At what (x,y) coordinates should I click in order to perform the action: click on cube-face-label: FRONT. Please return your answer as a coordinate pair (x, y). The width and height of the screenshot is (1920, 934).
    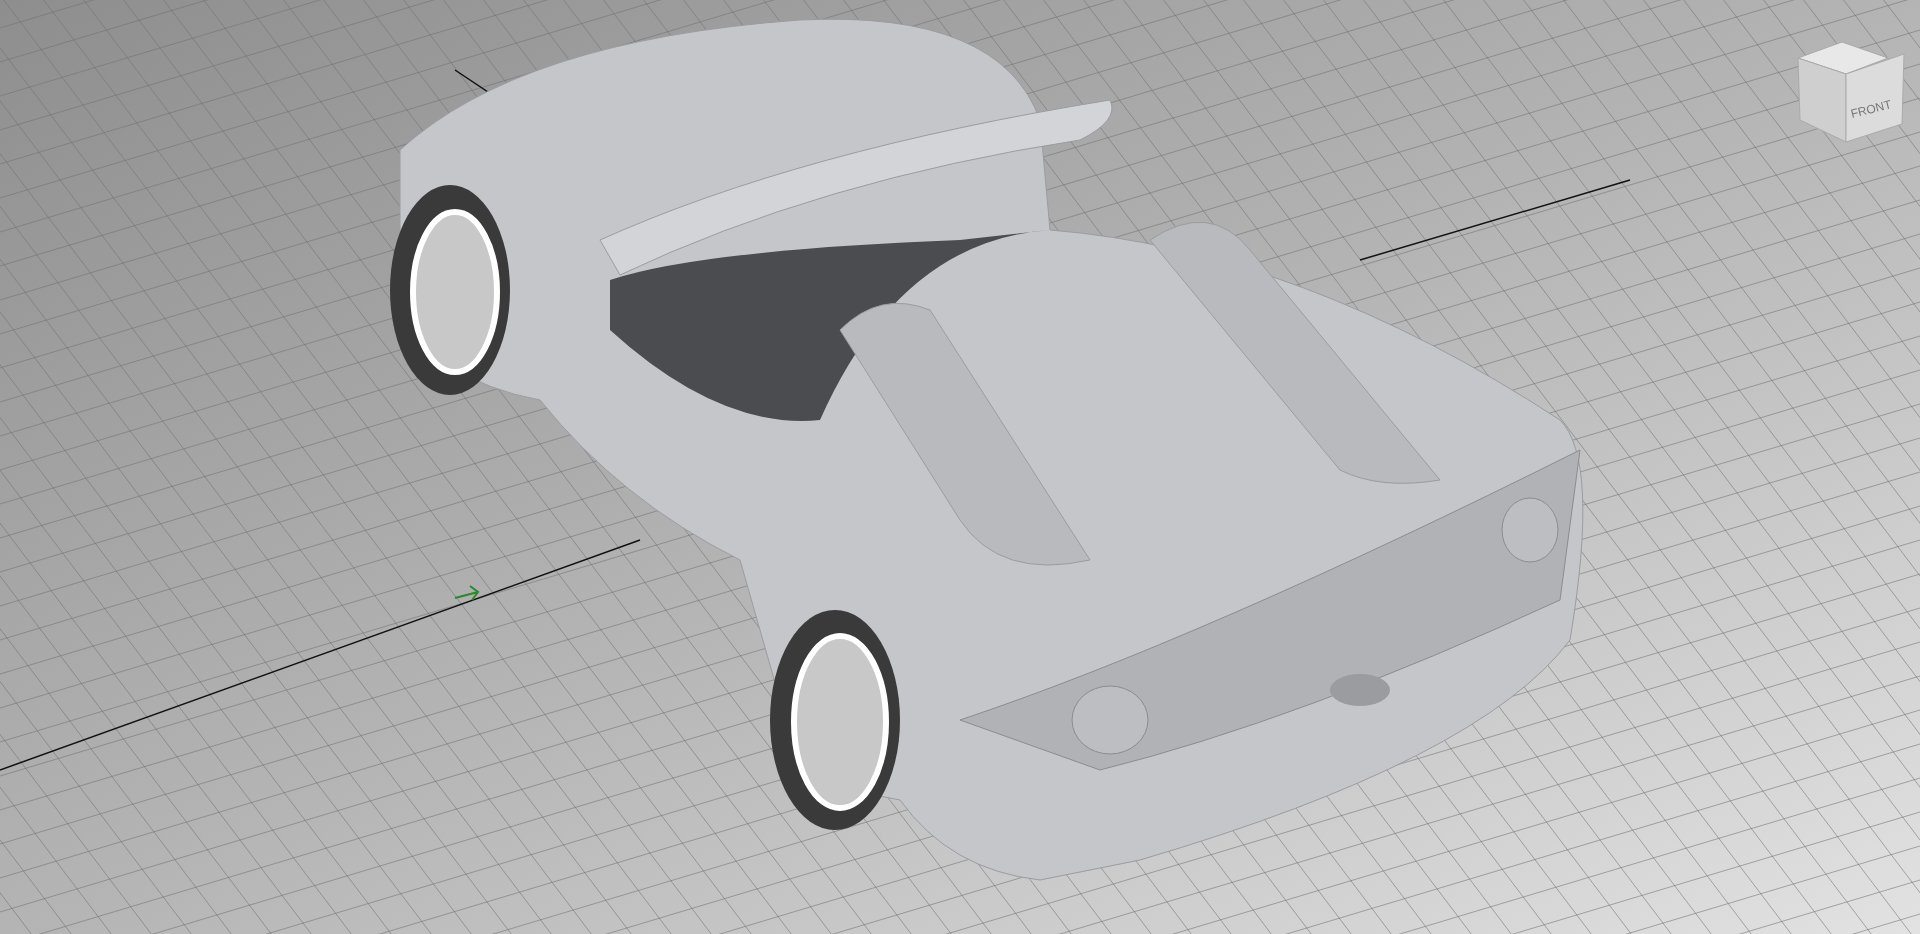
    Looking at the image, I should click on (1871, 109).